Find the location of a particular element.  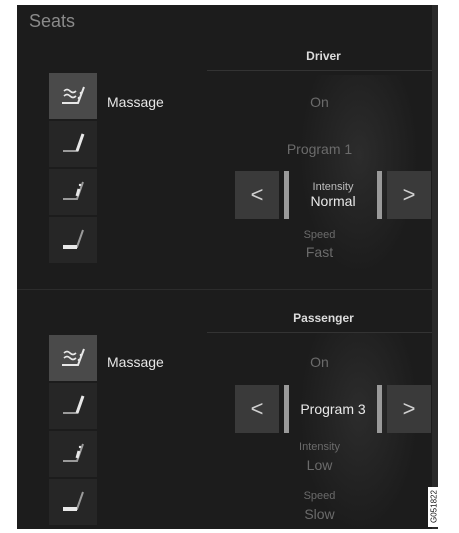

passenger-program-prev-button: < is located at coordinates (257, 409).